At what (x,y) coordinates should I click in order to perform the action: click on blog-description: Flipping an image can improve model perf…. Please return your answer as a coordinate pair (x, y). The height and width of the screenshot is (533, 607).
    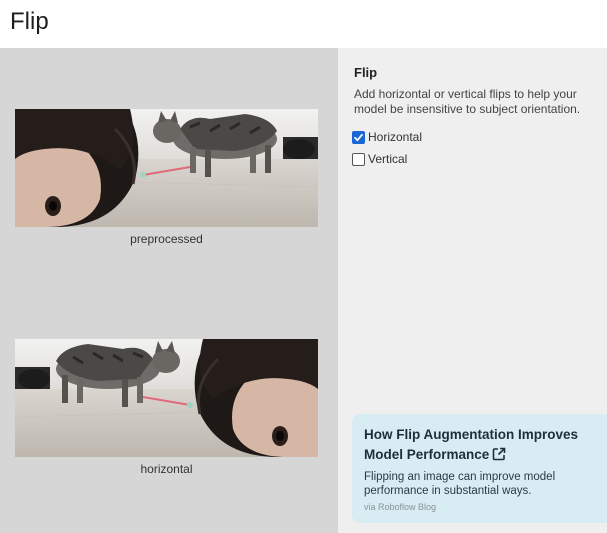
    Looking at the image, I should click on (460, 484).